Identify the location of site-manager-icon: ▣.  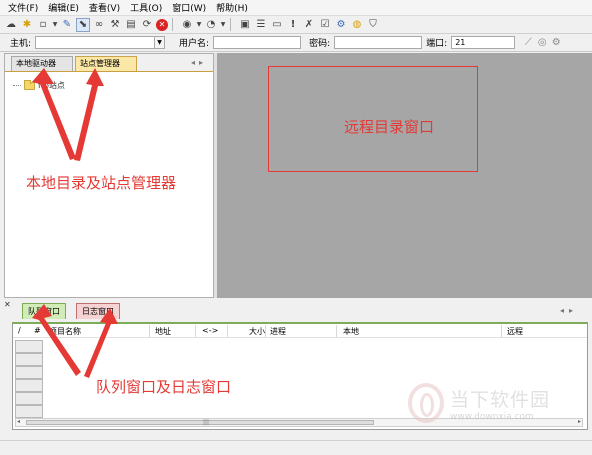
(245, 25).